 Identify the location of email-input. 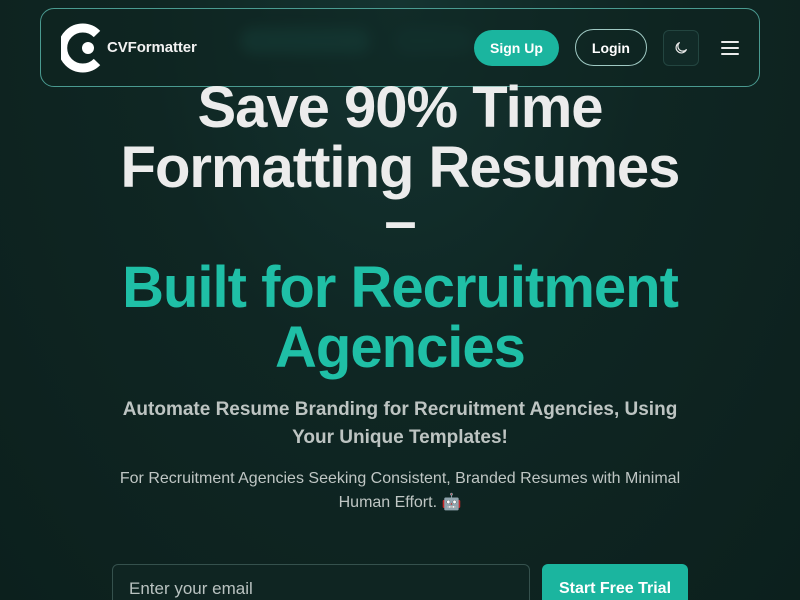
(321, 582).